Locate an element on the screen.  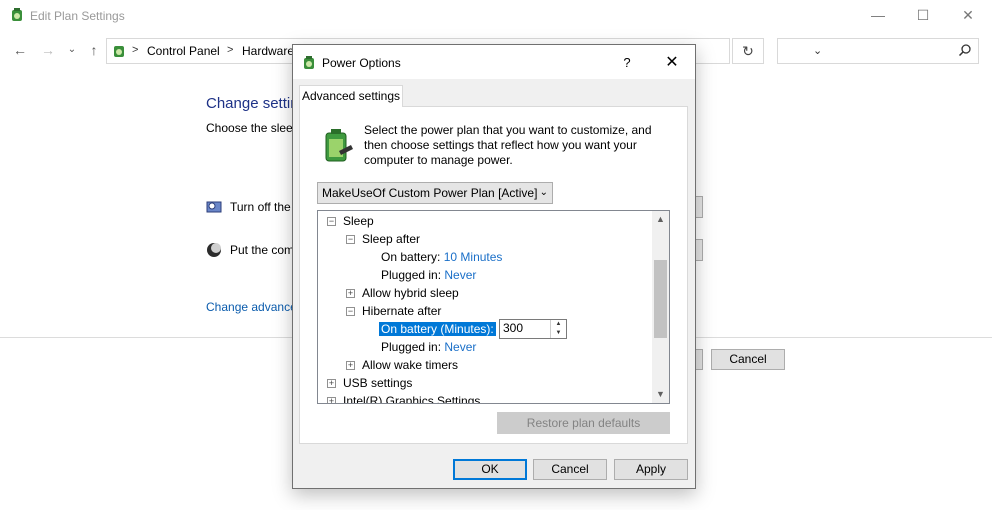
save-button is located at coordinates (699, 359).